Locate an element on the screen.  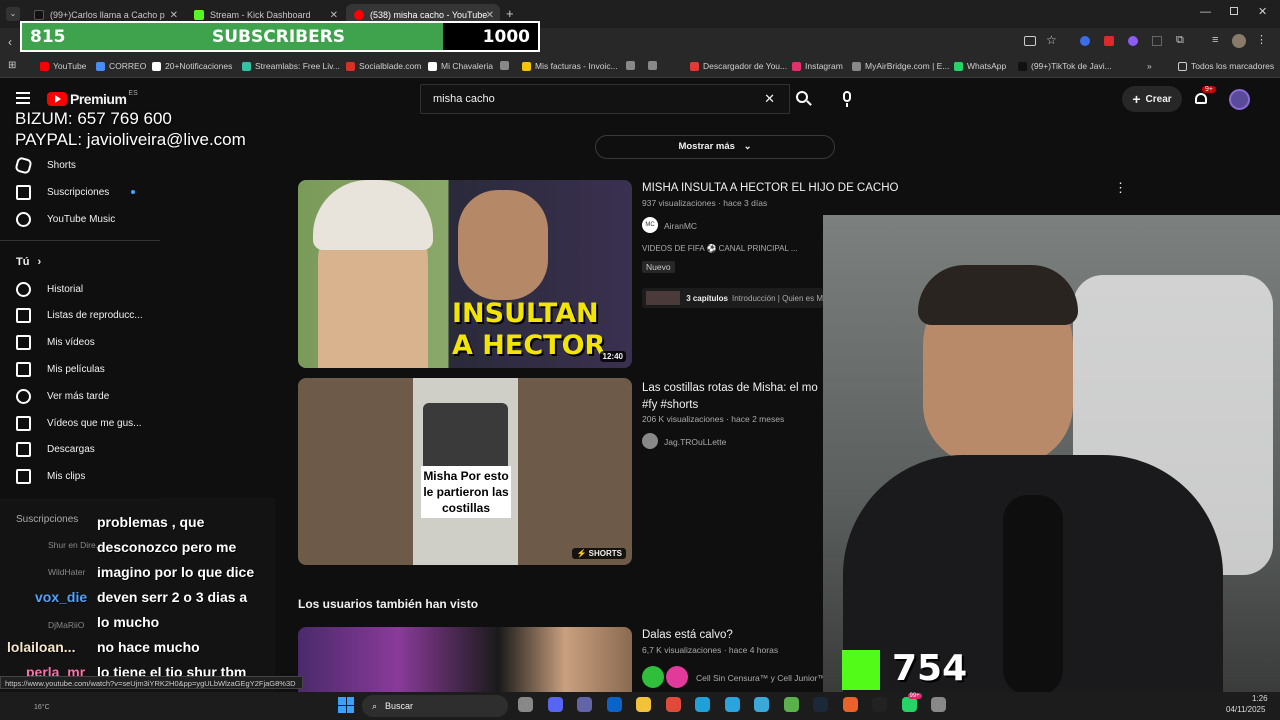
cast-icon is located at coordinates (1030, 41).